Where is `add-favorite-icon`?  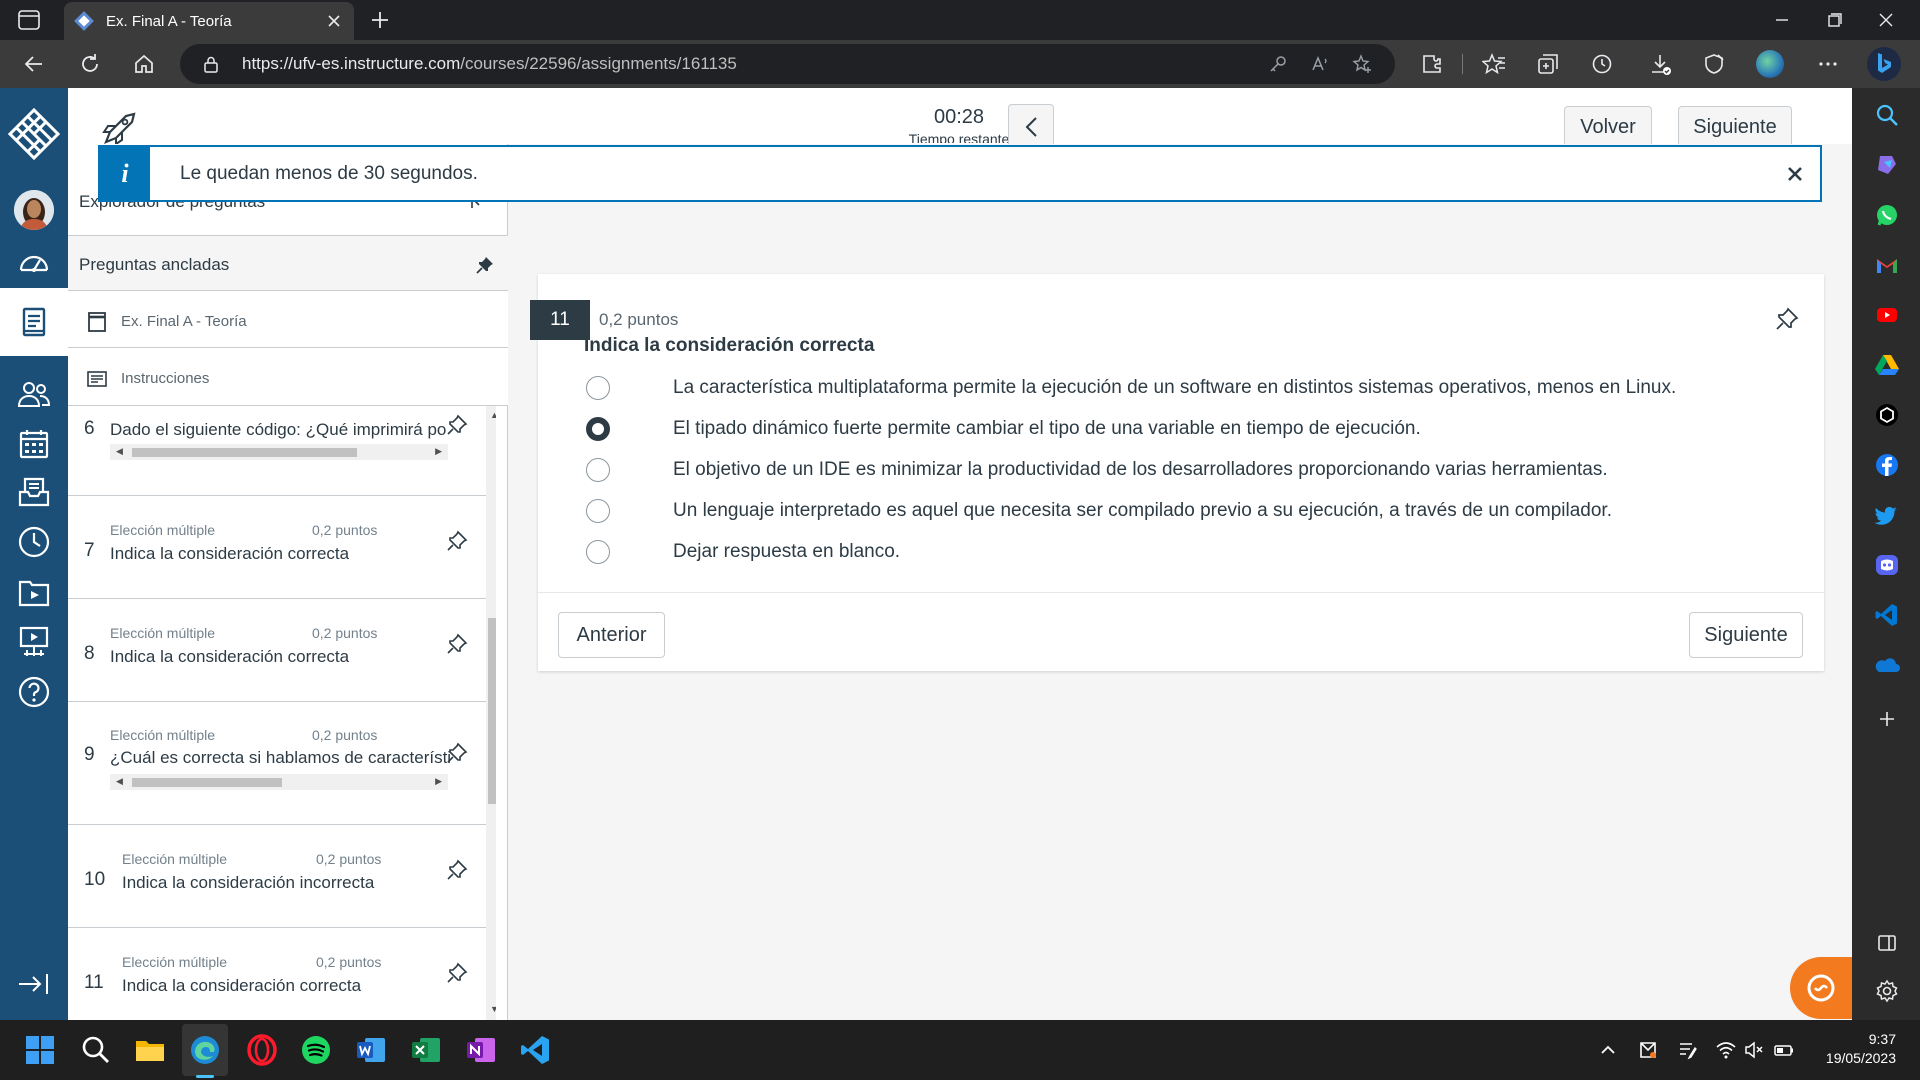
add-favorite-icon is located at coordinates (1362, 64).